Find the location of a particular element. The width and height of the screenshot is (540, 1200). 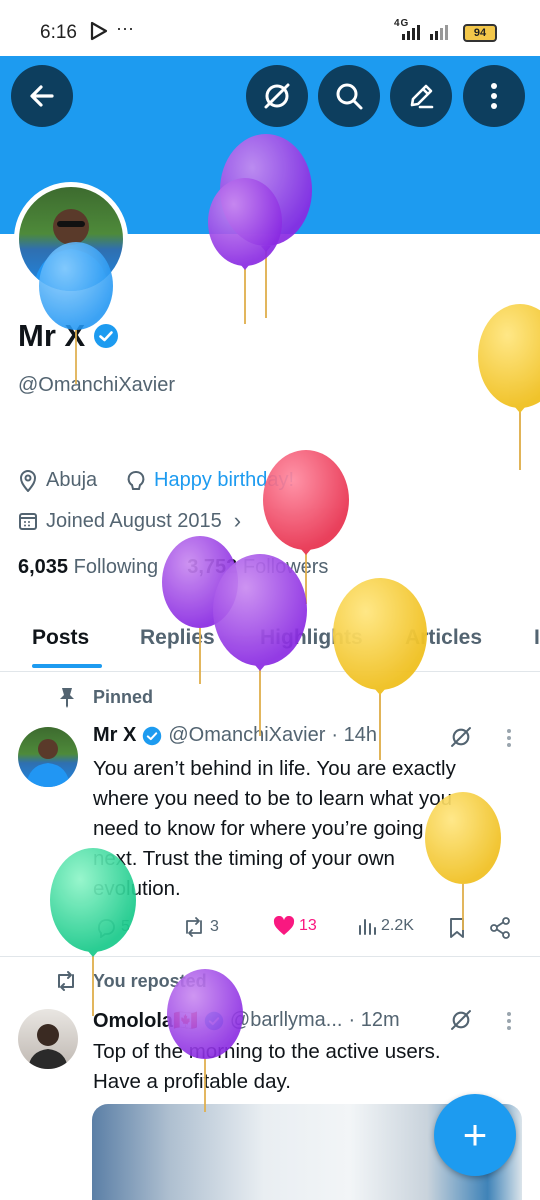

avatar is located at coordinates (71, 239).